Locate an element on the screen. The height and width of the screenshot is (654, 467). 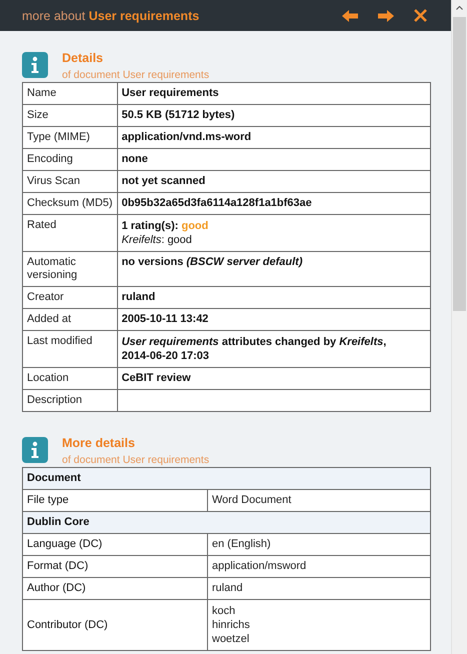
section-title: More details is located at coordinates (99, 443).